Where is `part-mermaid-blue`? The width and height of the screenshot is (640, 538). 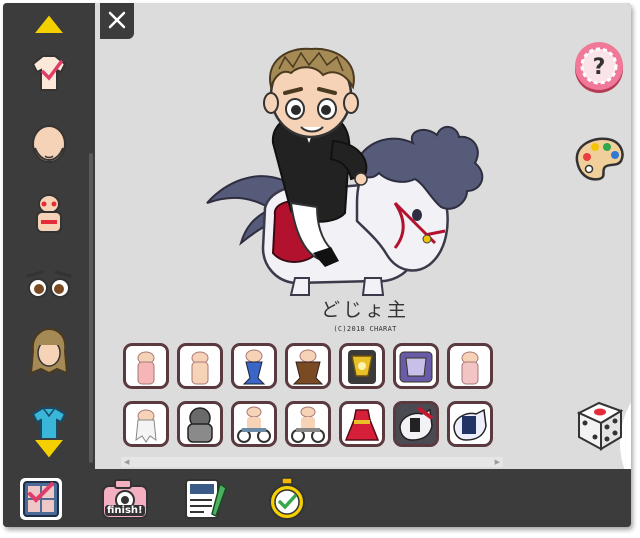 part-mermaid-blue is located at coordinates (254, 367).